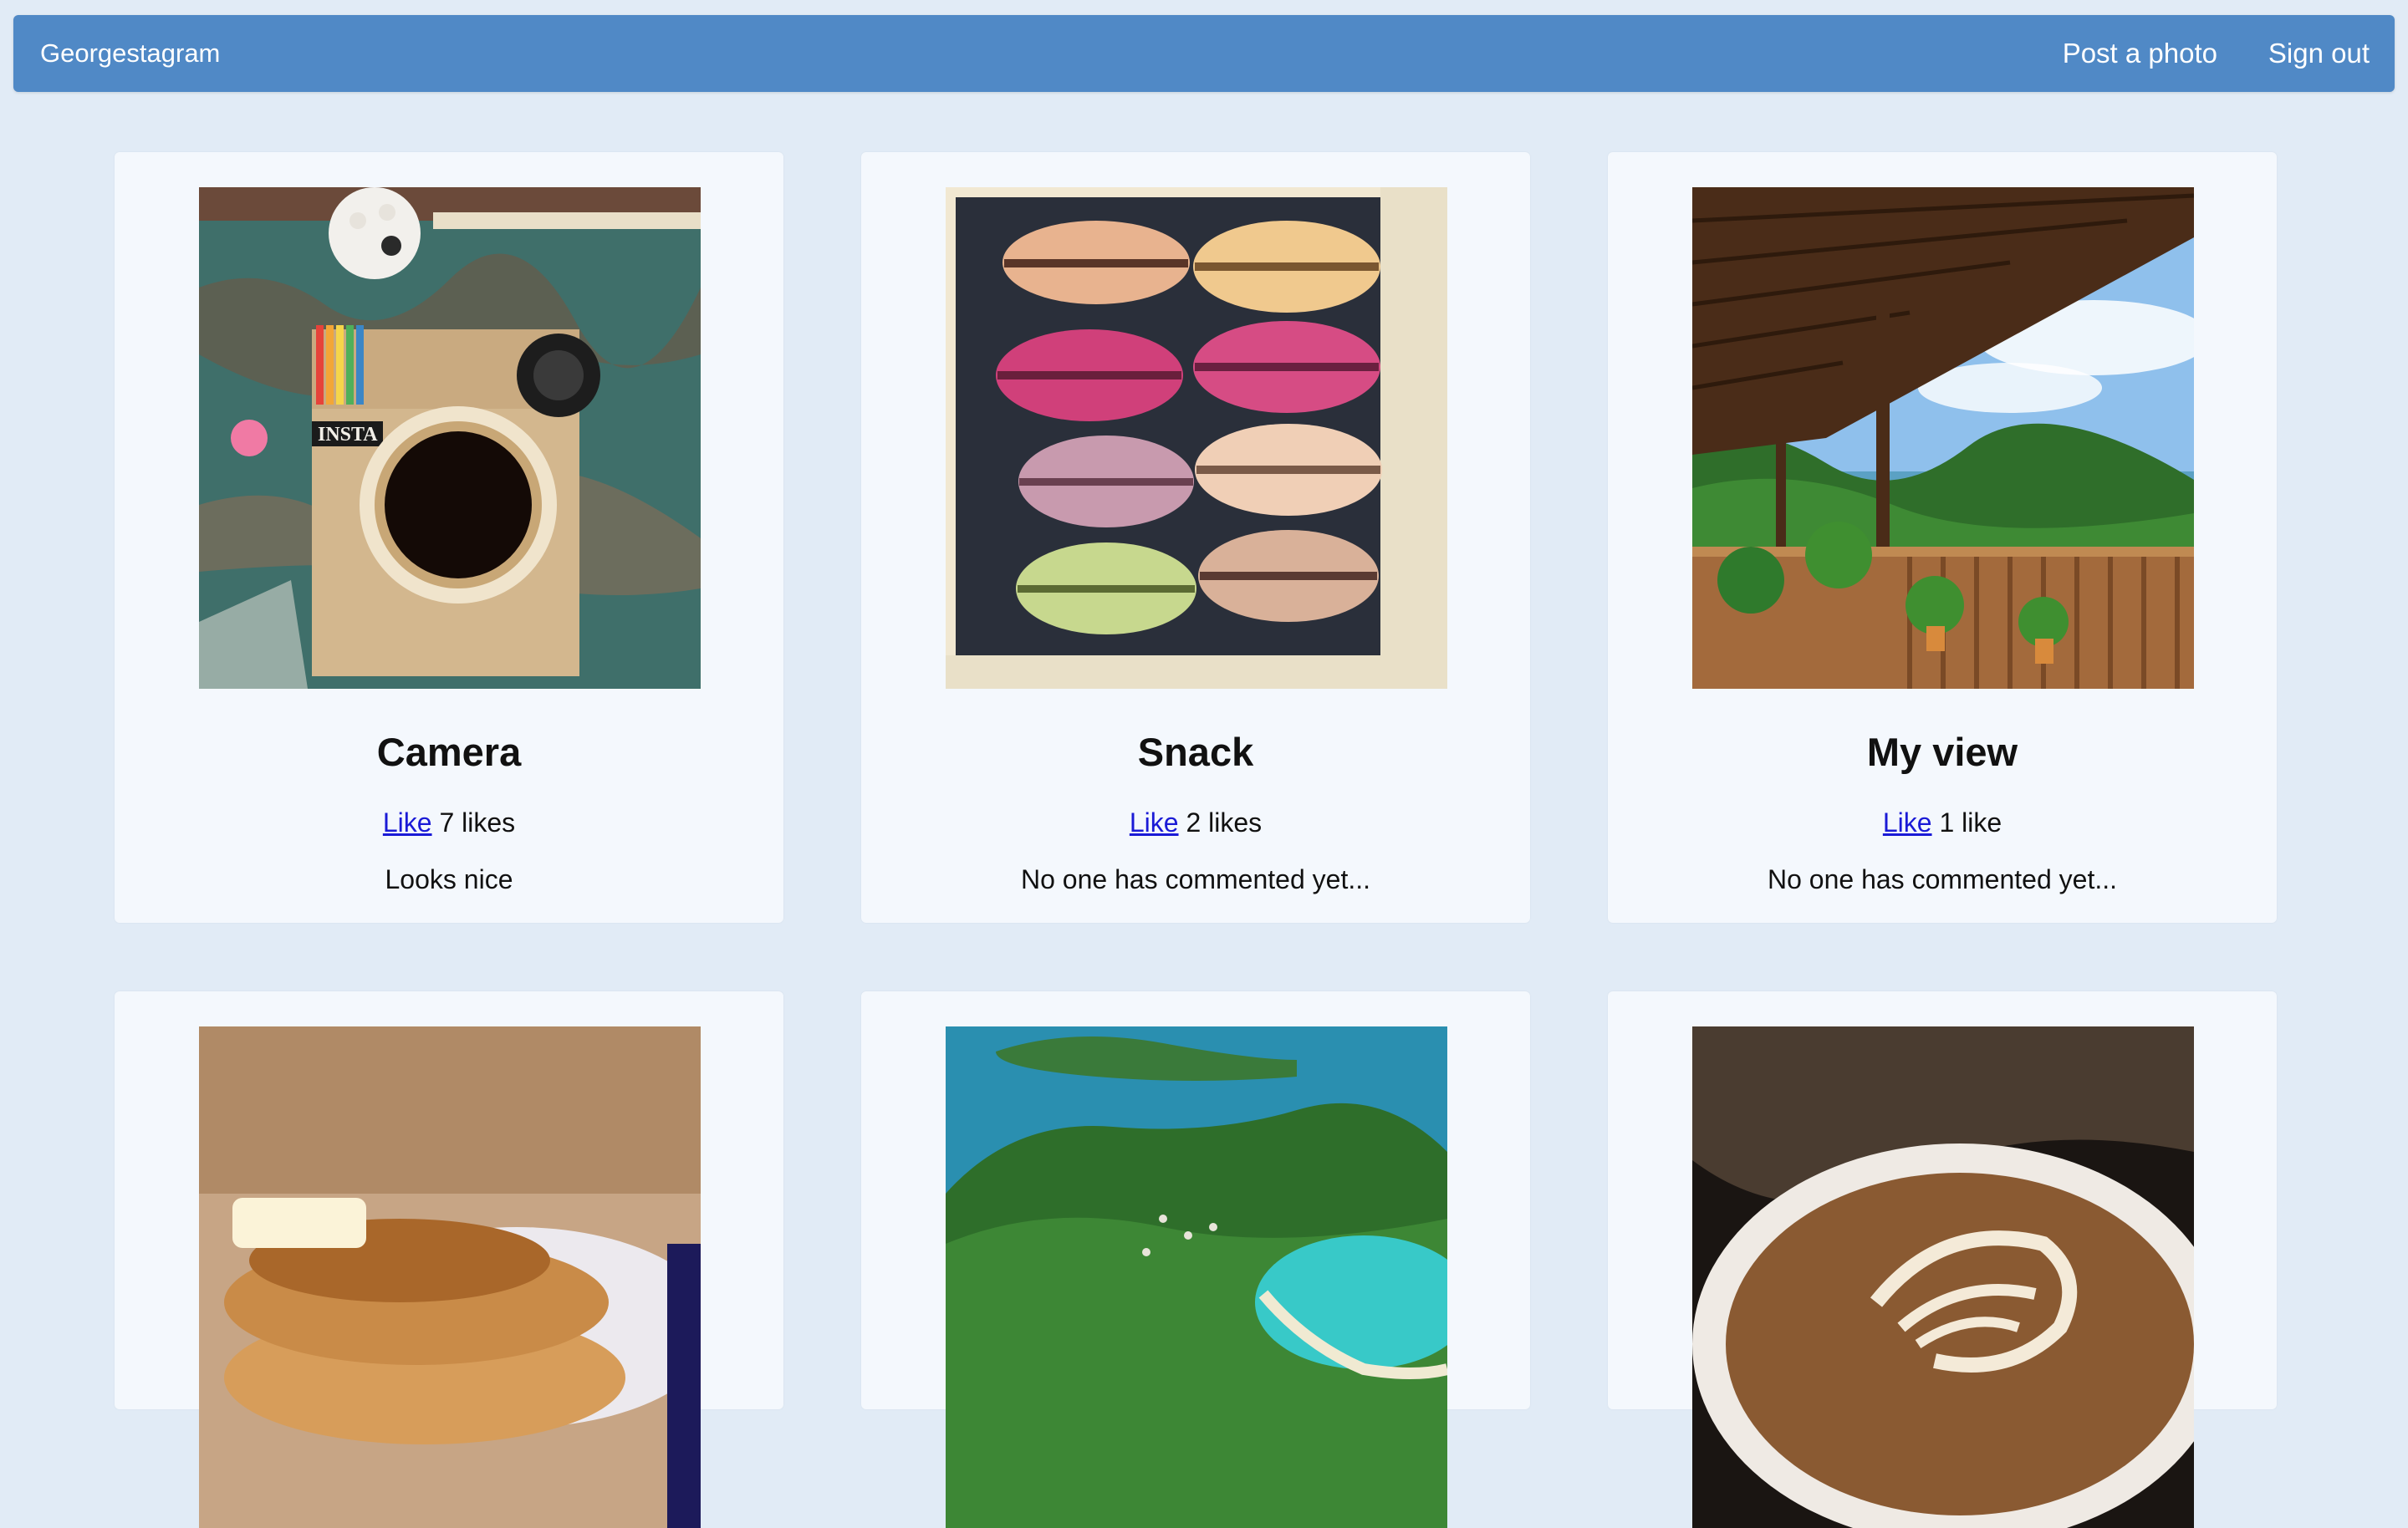 The width and height of the screenshot is (2408, 1528). I want to click on top-navbar: Georgestagram Post a photo Sign out, so click(1204, 53).